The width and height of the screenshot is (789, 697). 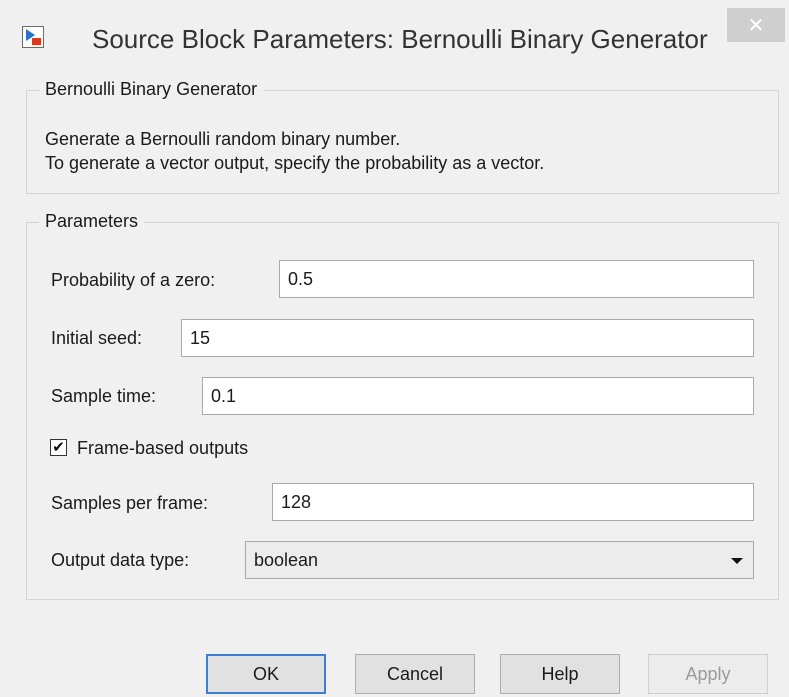 What do you see at coordinates (104, 396) in the screenshot?
I see `sample-time-label: Sample time:` at bounding box center [104, 396].